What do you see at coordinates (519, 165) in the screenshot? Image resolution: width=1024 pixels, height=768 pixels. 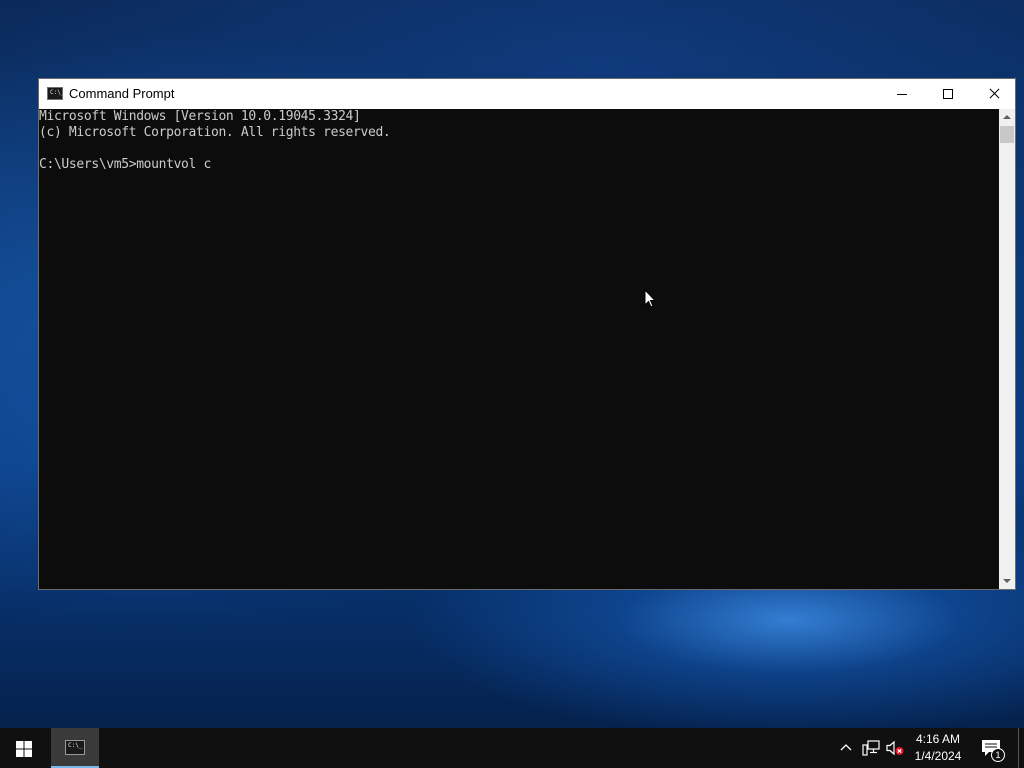 I see `console-prompt-line: C:\Users\vm5>mountvol c` at bounding box center [519, 165].